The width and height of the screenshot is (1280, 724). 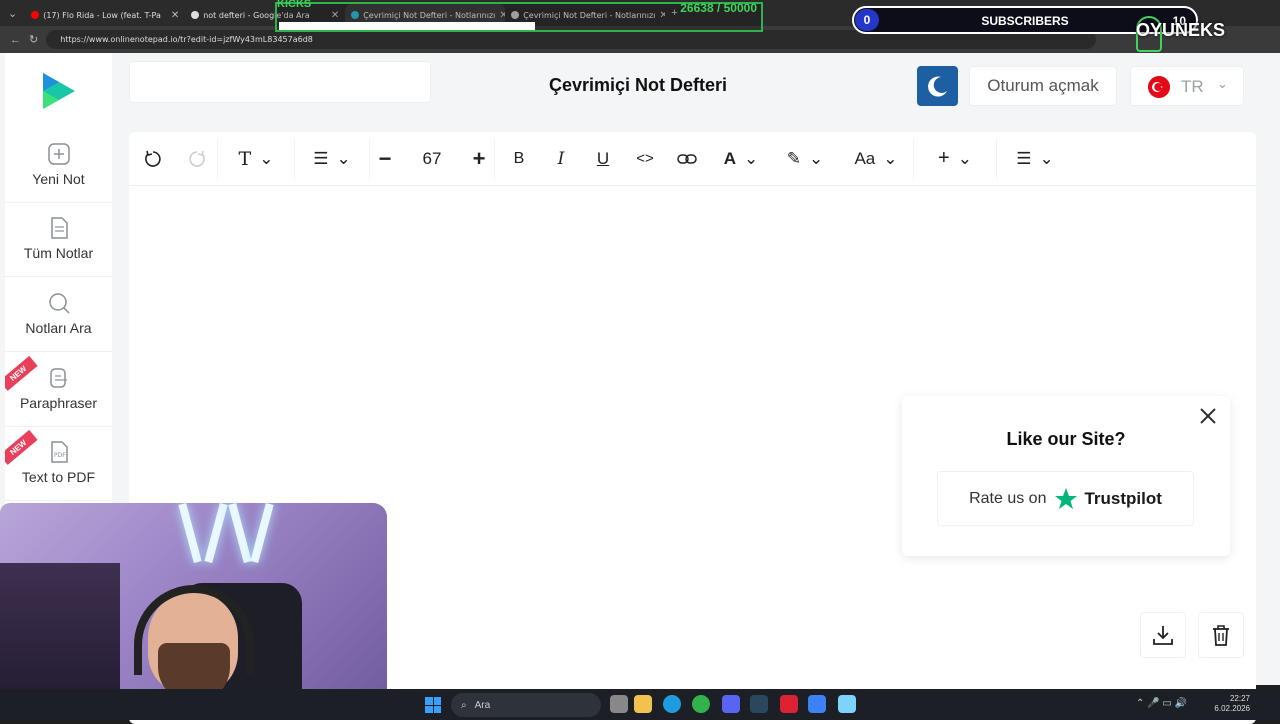 I want to click on undo-icon, so click(x=153, y=158).